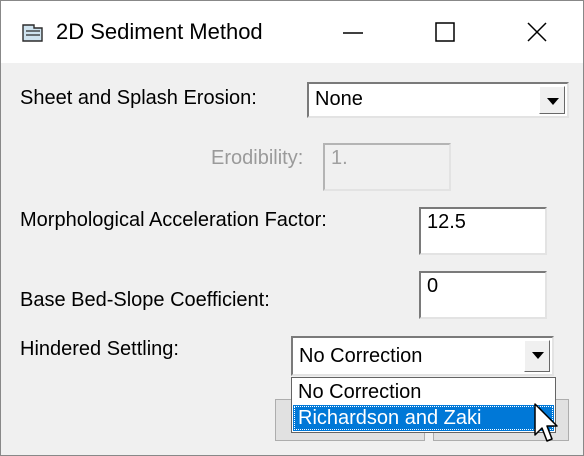 This screenshot has height=456, width=584. What do you see at coordinates (99, 349) in the screenshot?
I see `hindered-label: Hindered Settling:` at bounding box center [99, 349].